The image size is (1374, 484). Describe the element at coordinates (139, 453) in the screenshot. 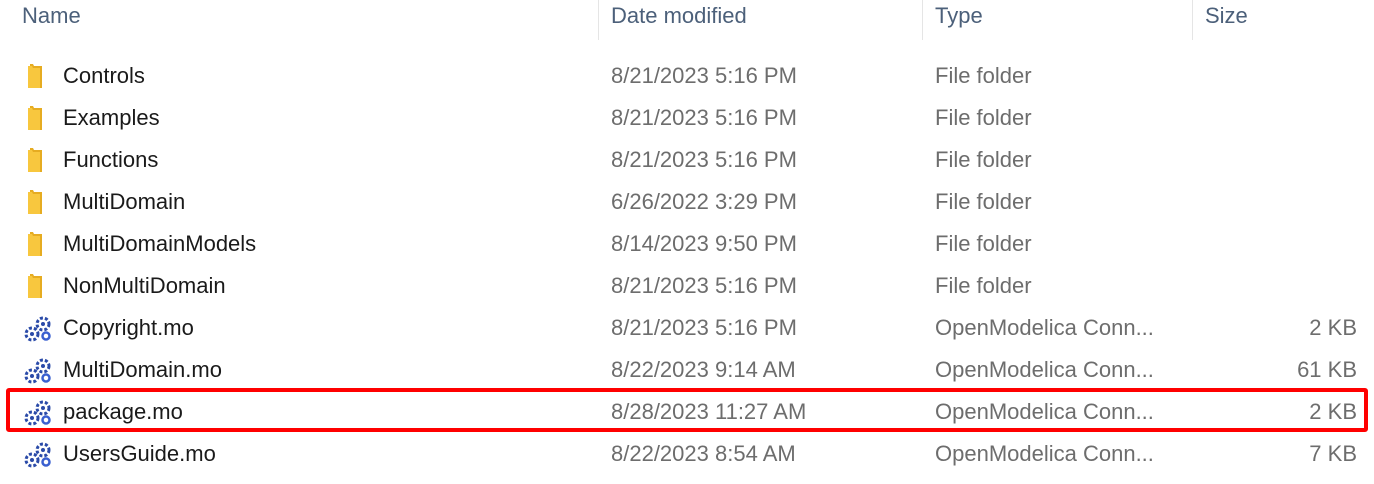

I see `file-name: UsersGuide.mo` at that location.